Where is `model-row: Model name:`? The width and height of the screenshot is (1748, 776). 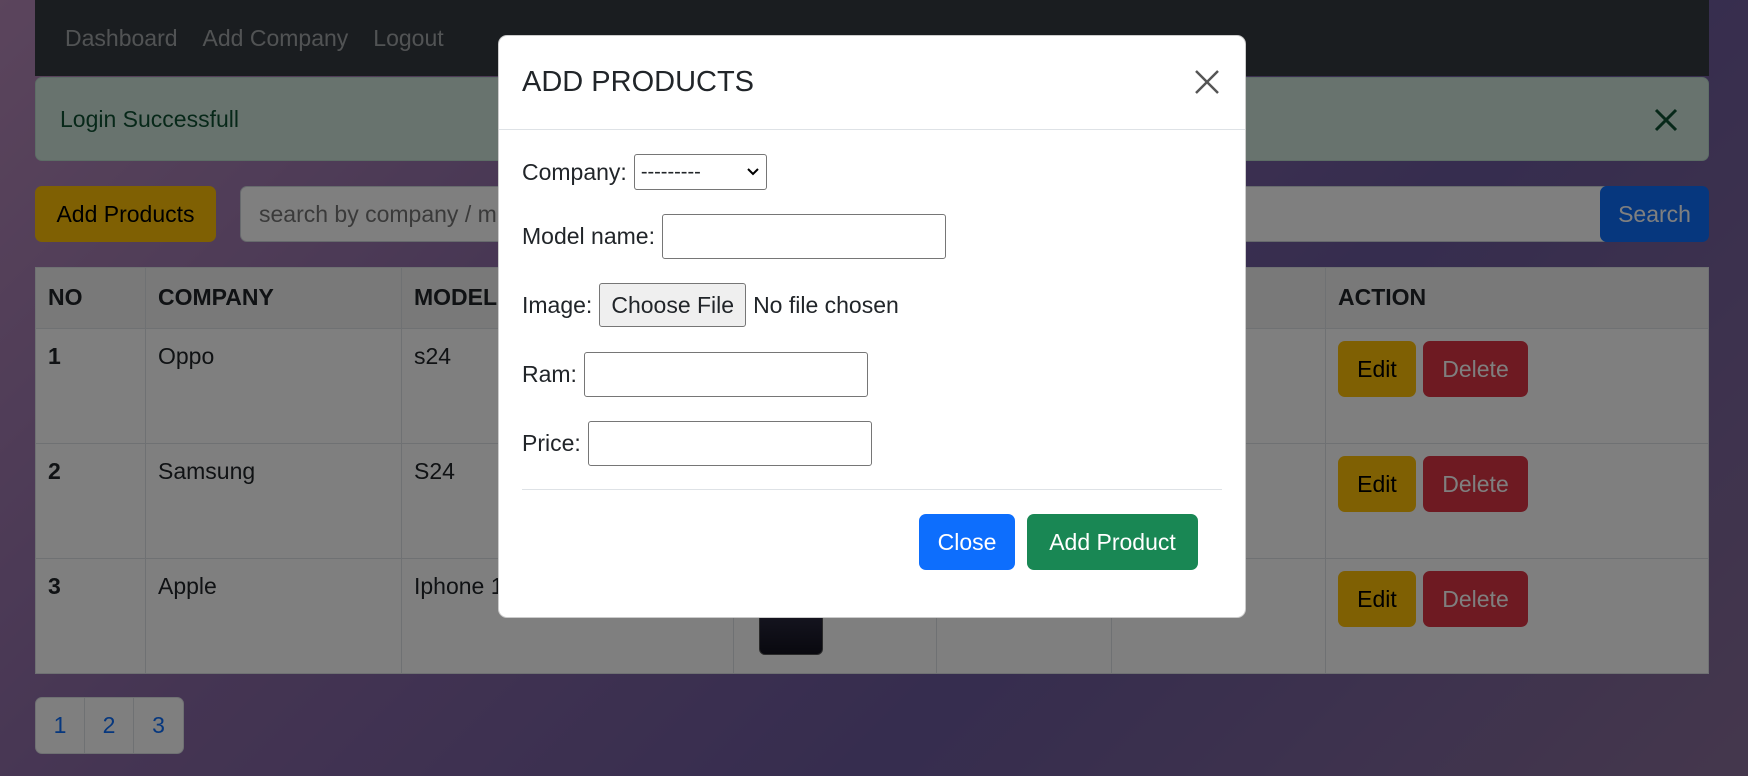 model-row: Model name: is located at coordinates (734, 236).